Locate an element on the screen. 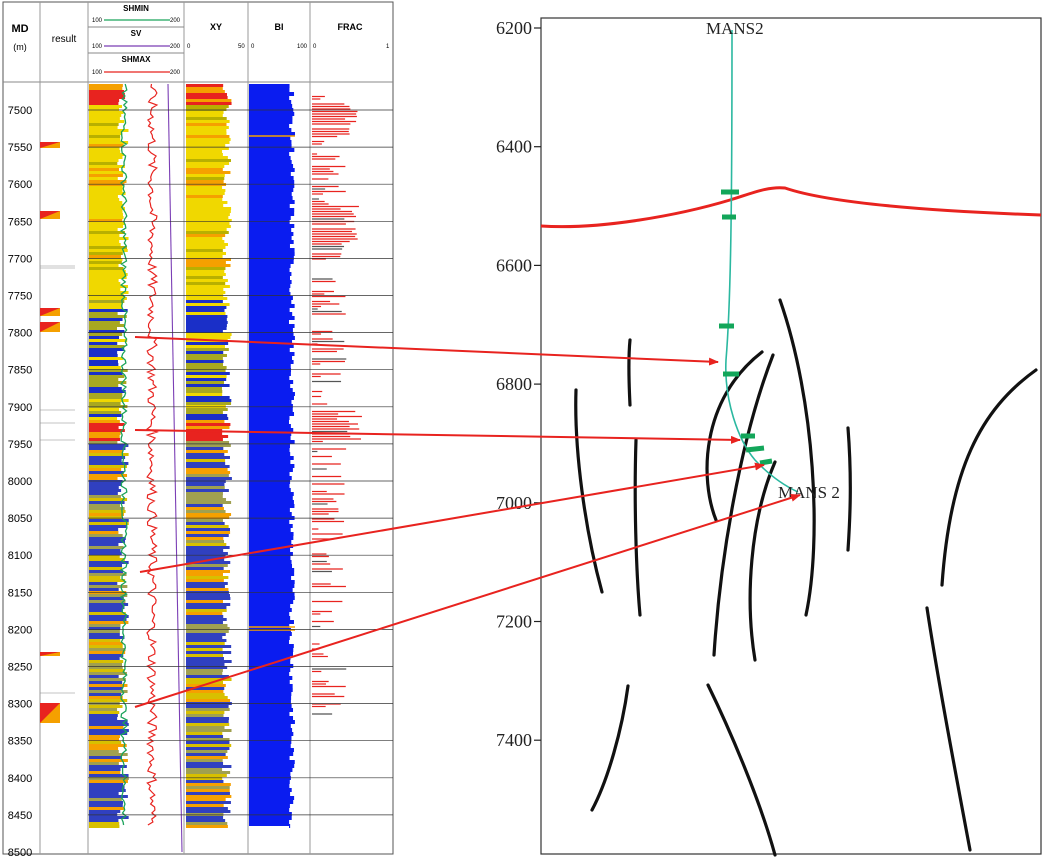 This screenshot has width=1045, height=860. shmax-label: SHMAX is located at coordinates (137, 59).